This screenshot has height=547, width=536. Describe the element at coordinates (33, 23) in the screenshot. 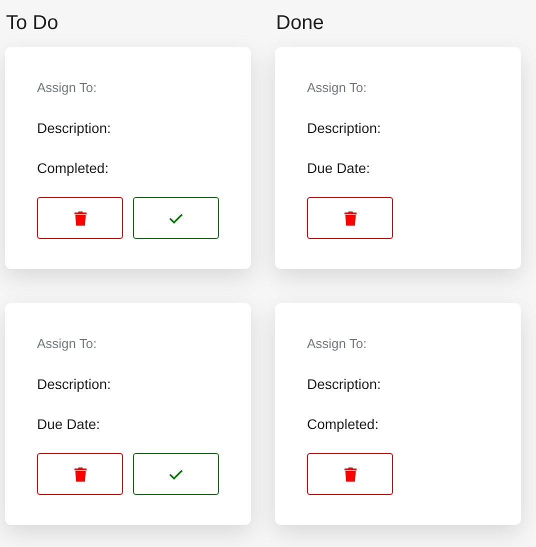

I see `column-heading: To Do` at that location.